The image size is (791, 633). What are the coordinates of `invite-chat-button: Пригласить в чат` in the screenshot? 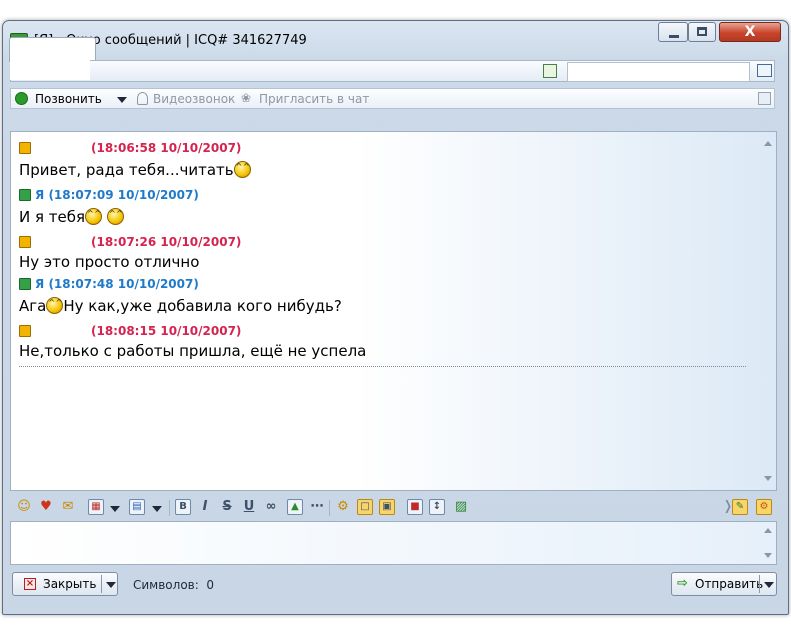 It's located at (314, 99).